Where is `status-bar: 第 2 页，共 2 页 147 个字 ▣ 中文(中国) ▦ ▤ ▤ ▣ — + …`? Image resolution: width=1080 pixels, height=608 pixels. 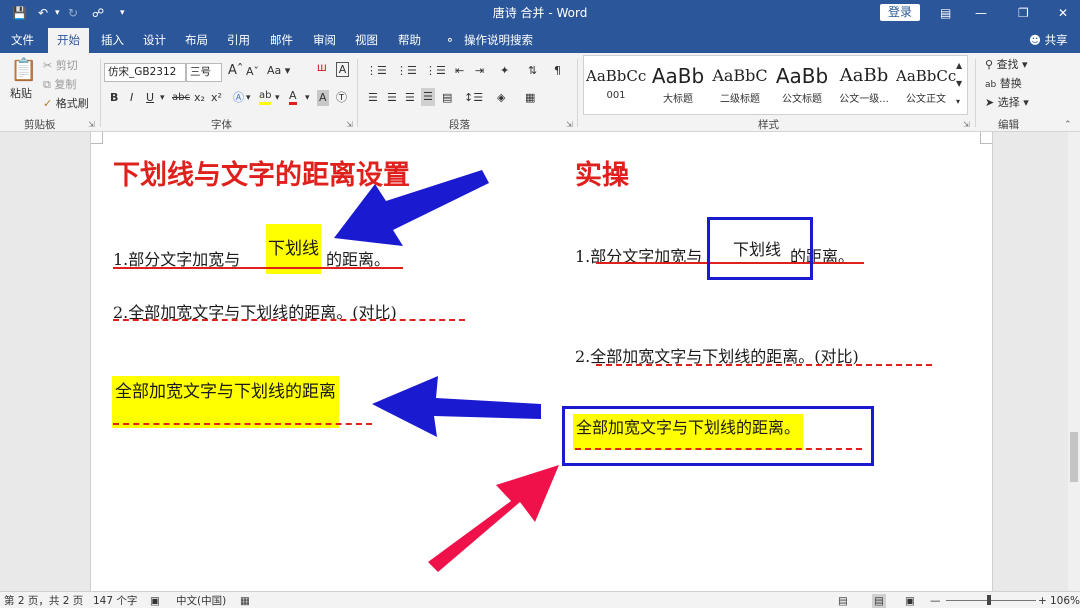 status-bar: 第 2 页，共 2 页 147 个字 ▣ 中文(中国) ▦ ▤ ▤ ▣ — + … is located at coordinates (540, 599).